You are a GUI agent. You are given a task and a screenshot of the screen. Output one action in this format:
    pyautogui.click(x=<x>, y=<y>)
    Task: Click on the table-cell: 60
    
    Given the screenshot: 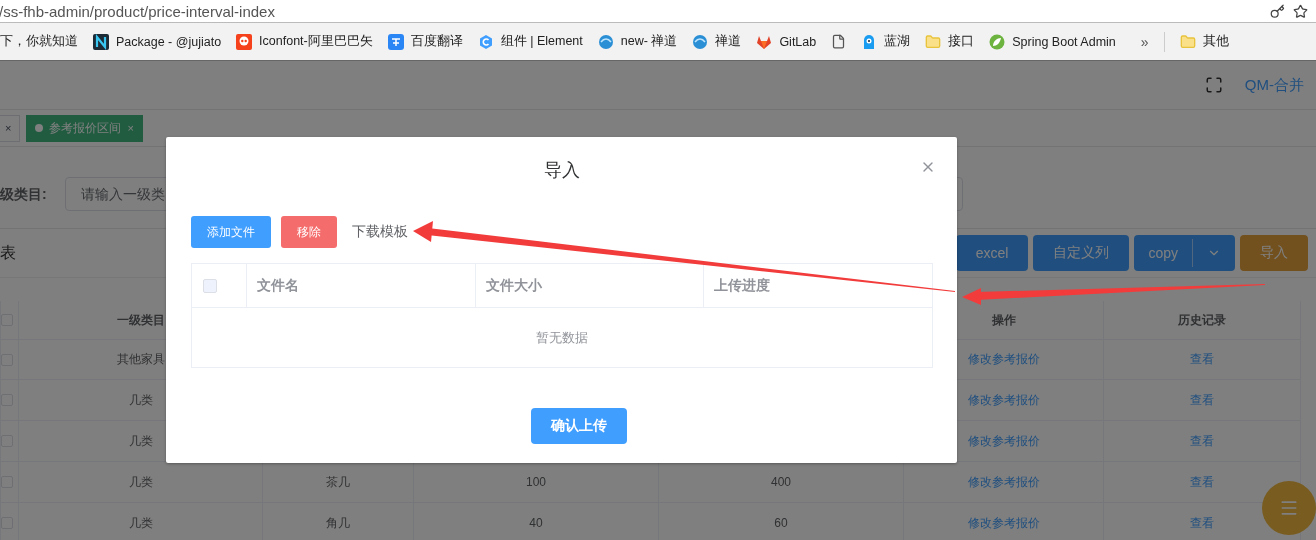 What is the action you would take?
    pyautogui.click(x=781, y=523)
    